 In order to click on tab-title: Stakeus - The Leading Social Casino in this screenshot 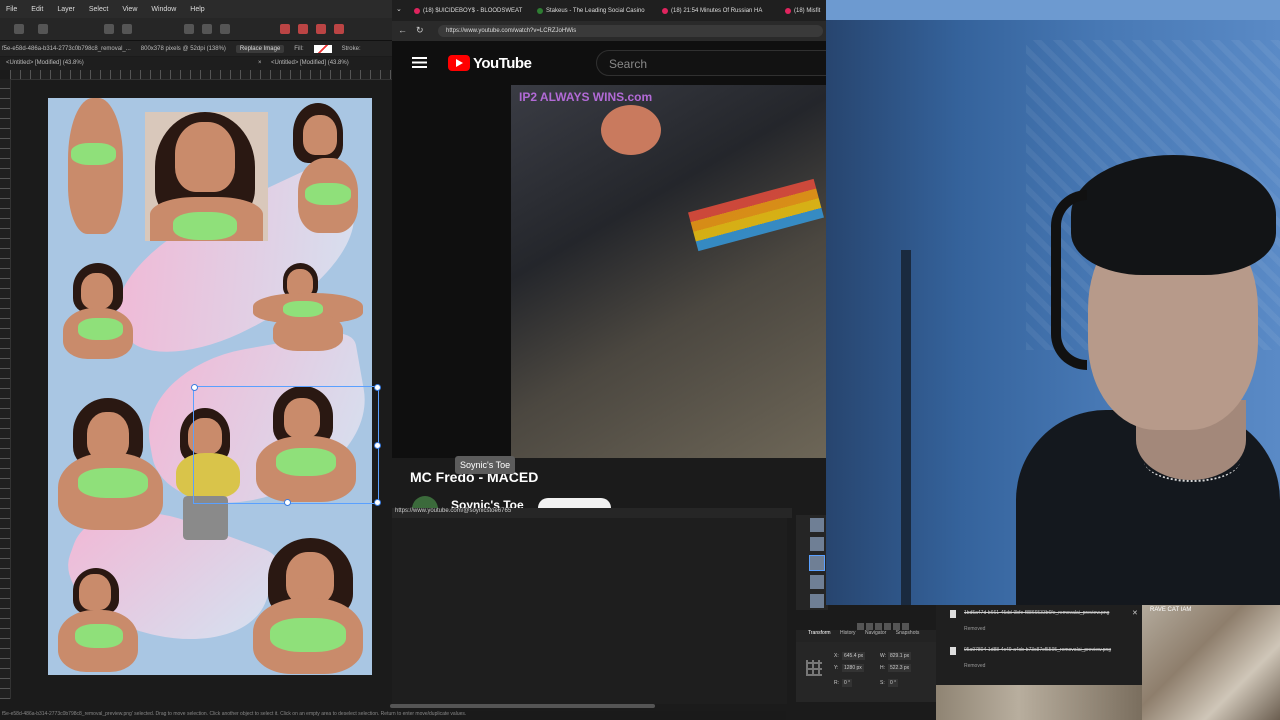, I will do `click(595, 10)`.